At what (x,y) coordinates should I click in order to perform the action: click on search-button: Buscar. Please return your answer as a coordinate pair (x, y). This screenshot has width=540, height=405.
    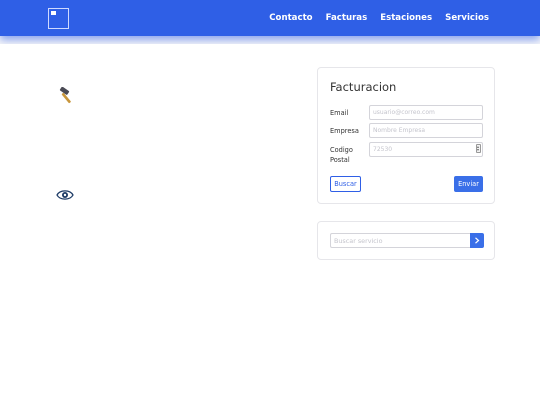
    Looking at the image, I should click on (345, 184).